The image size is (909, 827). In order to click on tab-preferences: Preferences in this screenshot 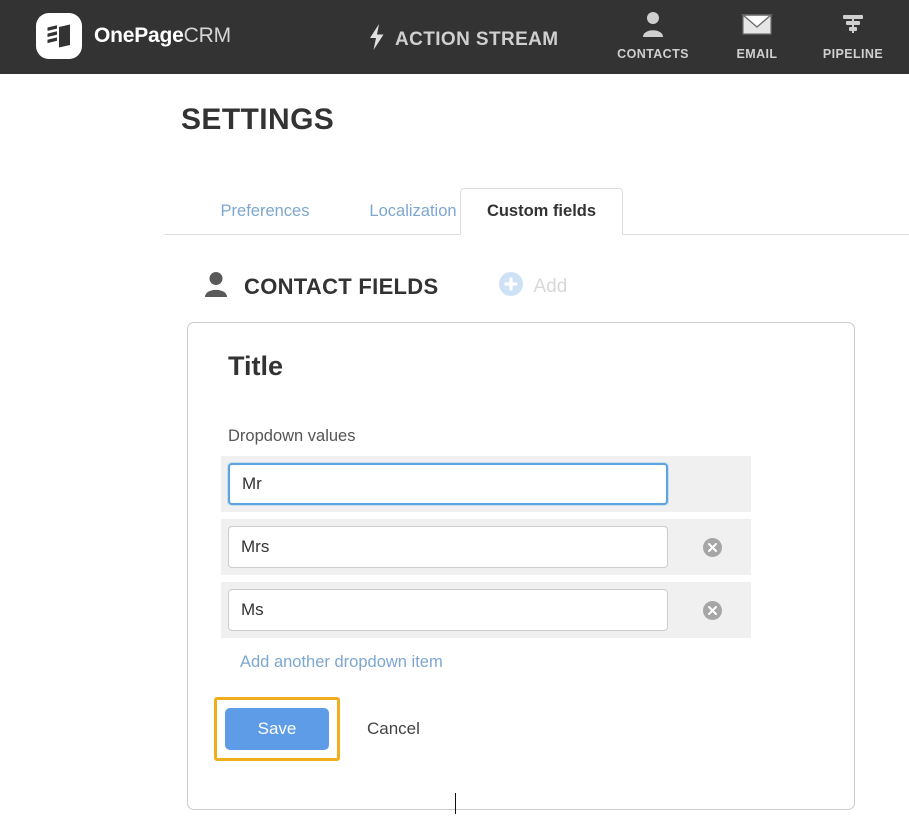, I will do `click(265, 211)`.